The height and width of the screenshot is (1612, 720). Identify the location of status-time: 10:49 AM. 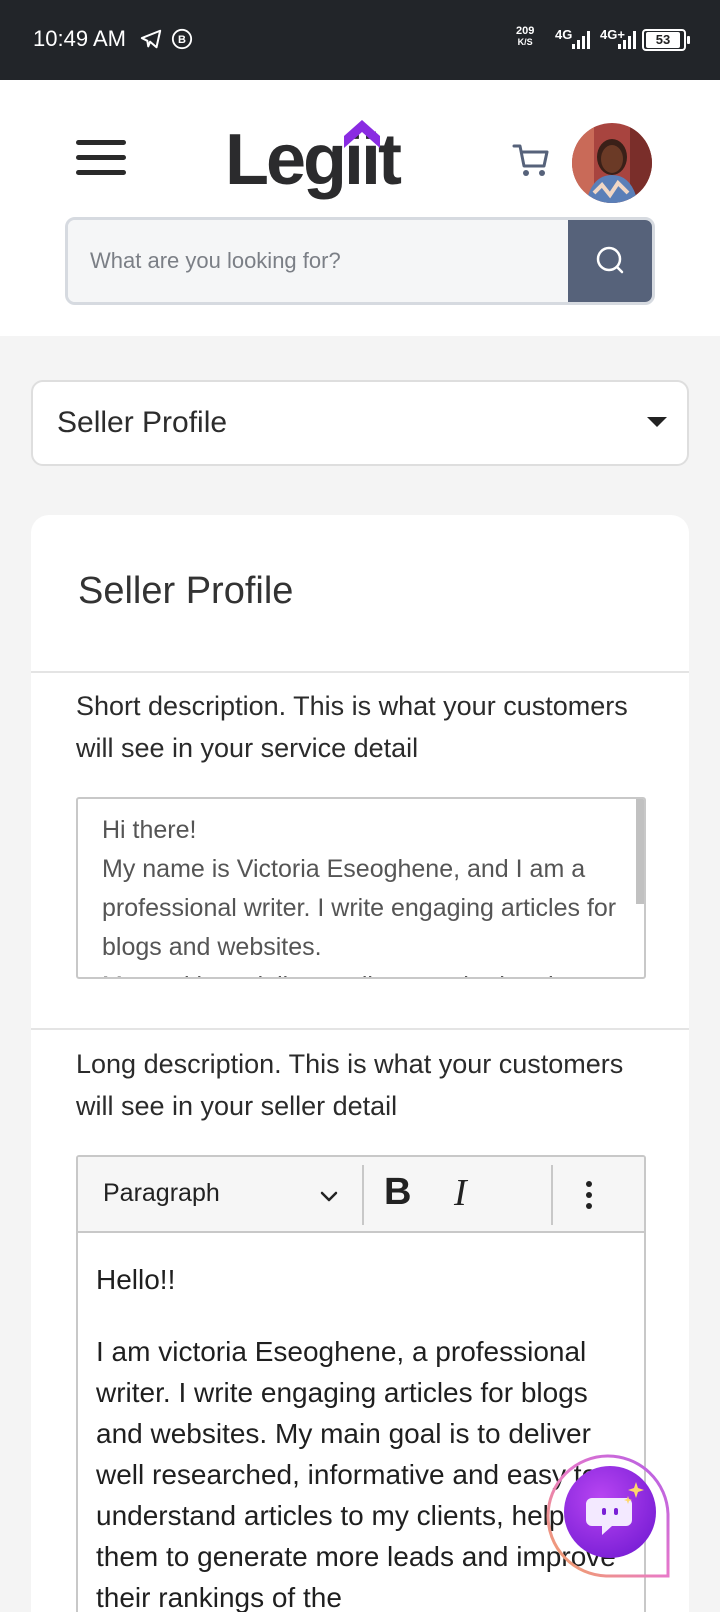
(79, 38).